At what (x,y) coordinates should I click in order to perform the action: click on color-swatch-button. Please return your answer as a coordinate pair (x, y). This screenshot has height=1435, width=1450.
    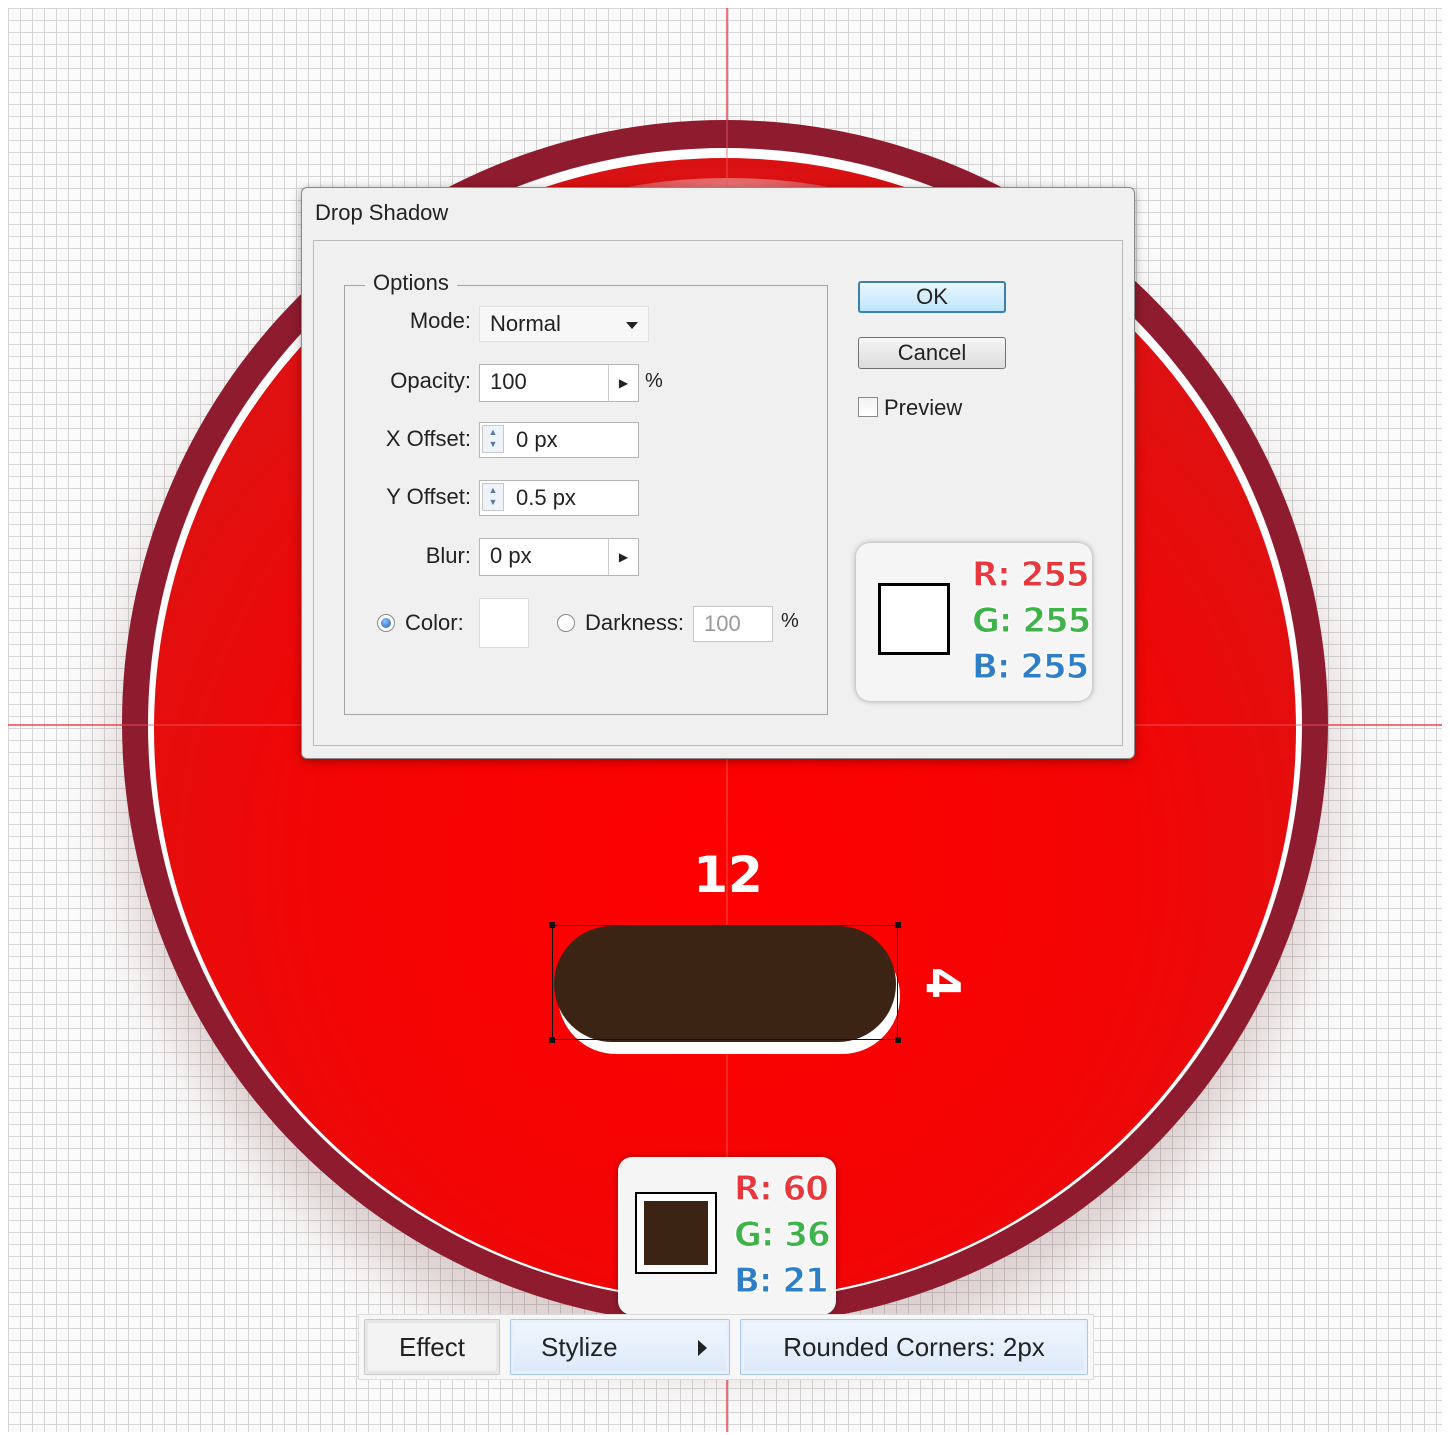
    Looking at the image, I should click on (504, 623).